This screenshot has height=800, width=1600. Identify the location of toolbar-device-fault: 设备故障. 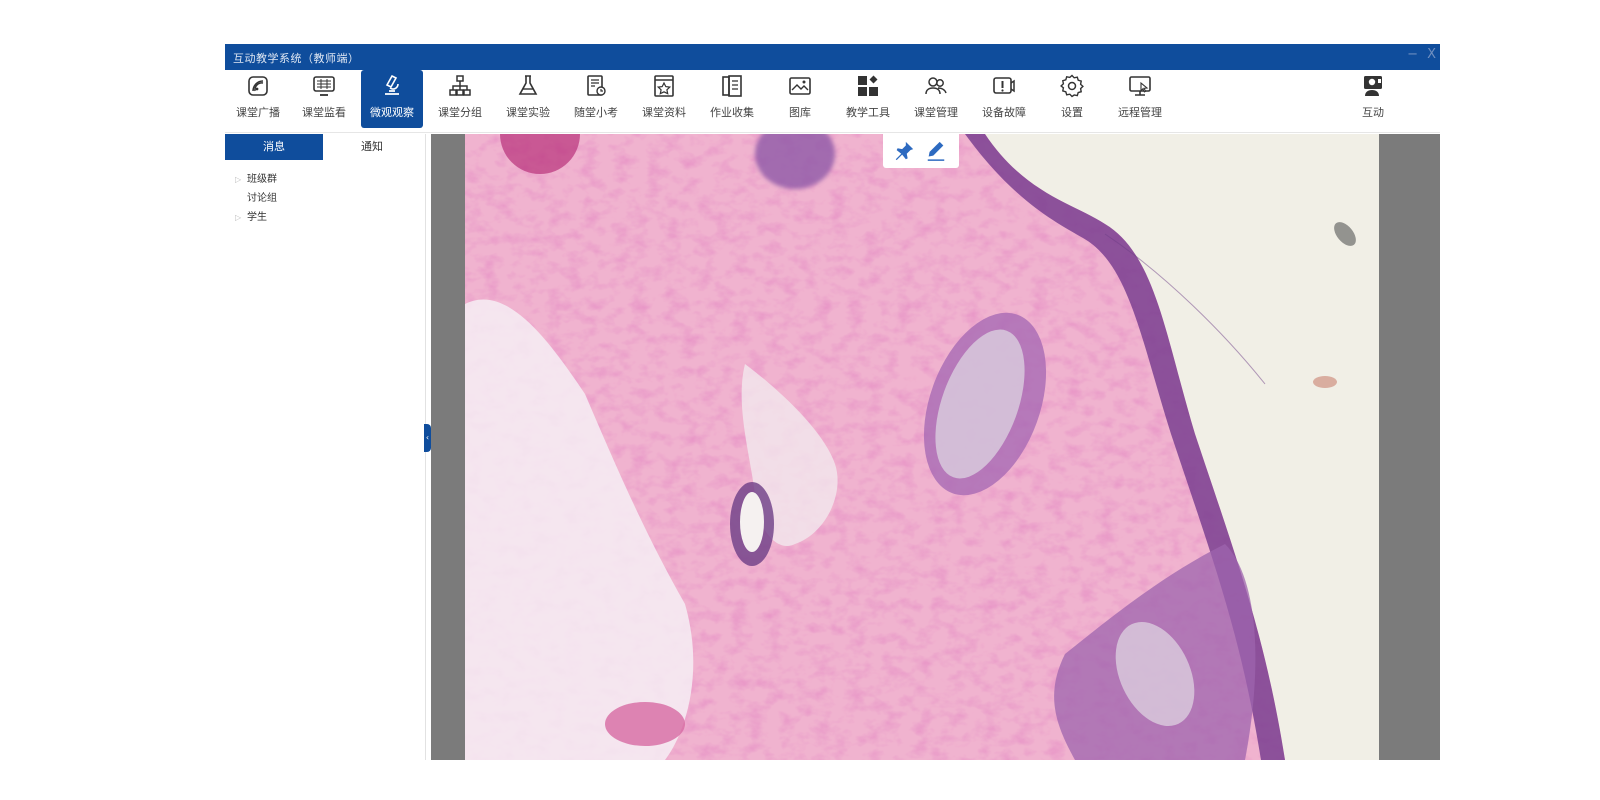
(1004, 99).